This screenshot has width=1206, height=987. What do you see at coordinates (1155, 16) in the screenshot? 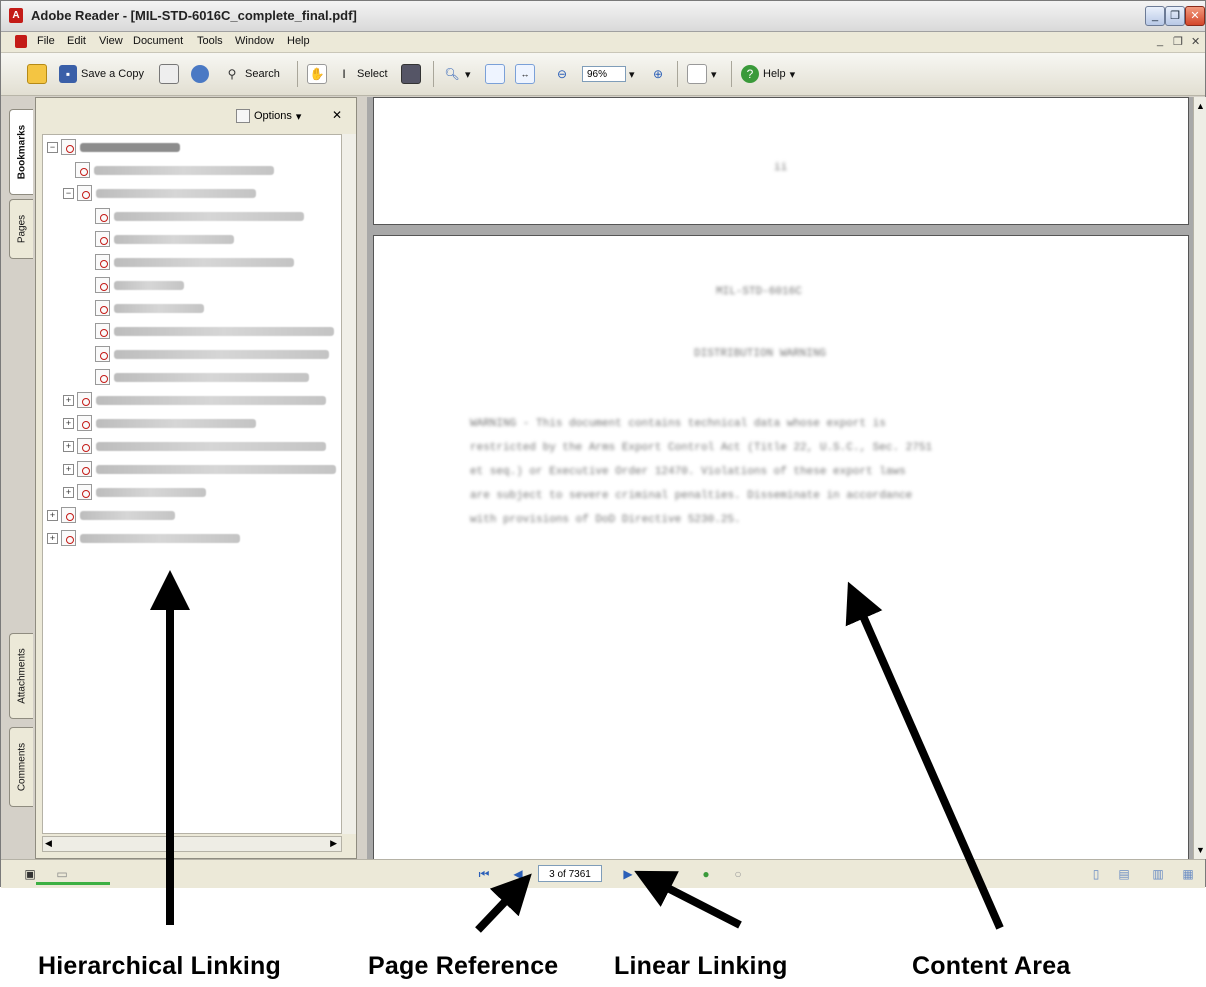
I see `minimize-button: _` at bounding box center [1155, 16].